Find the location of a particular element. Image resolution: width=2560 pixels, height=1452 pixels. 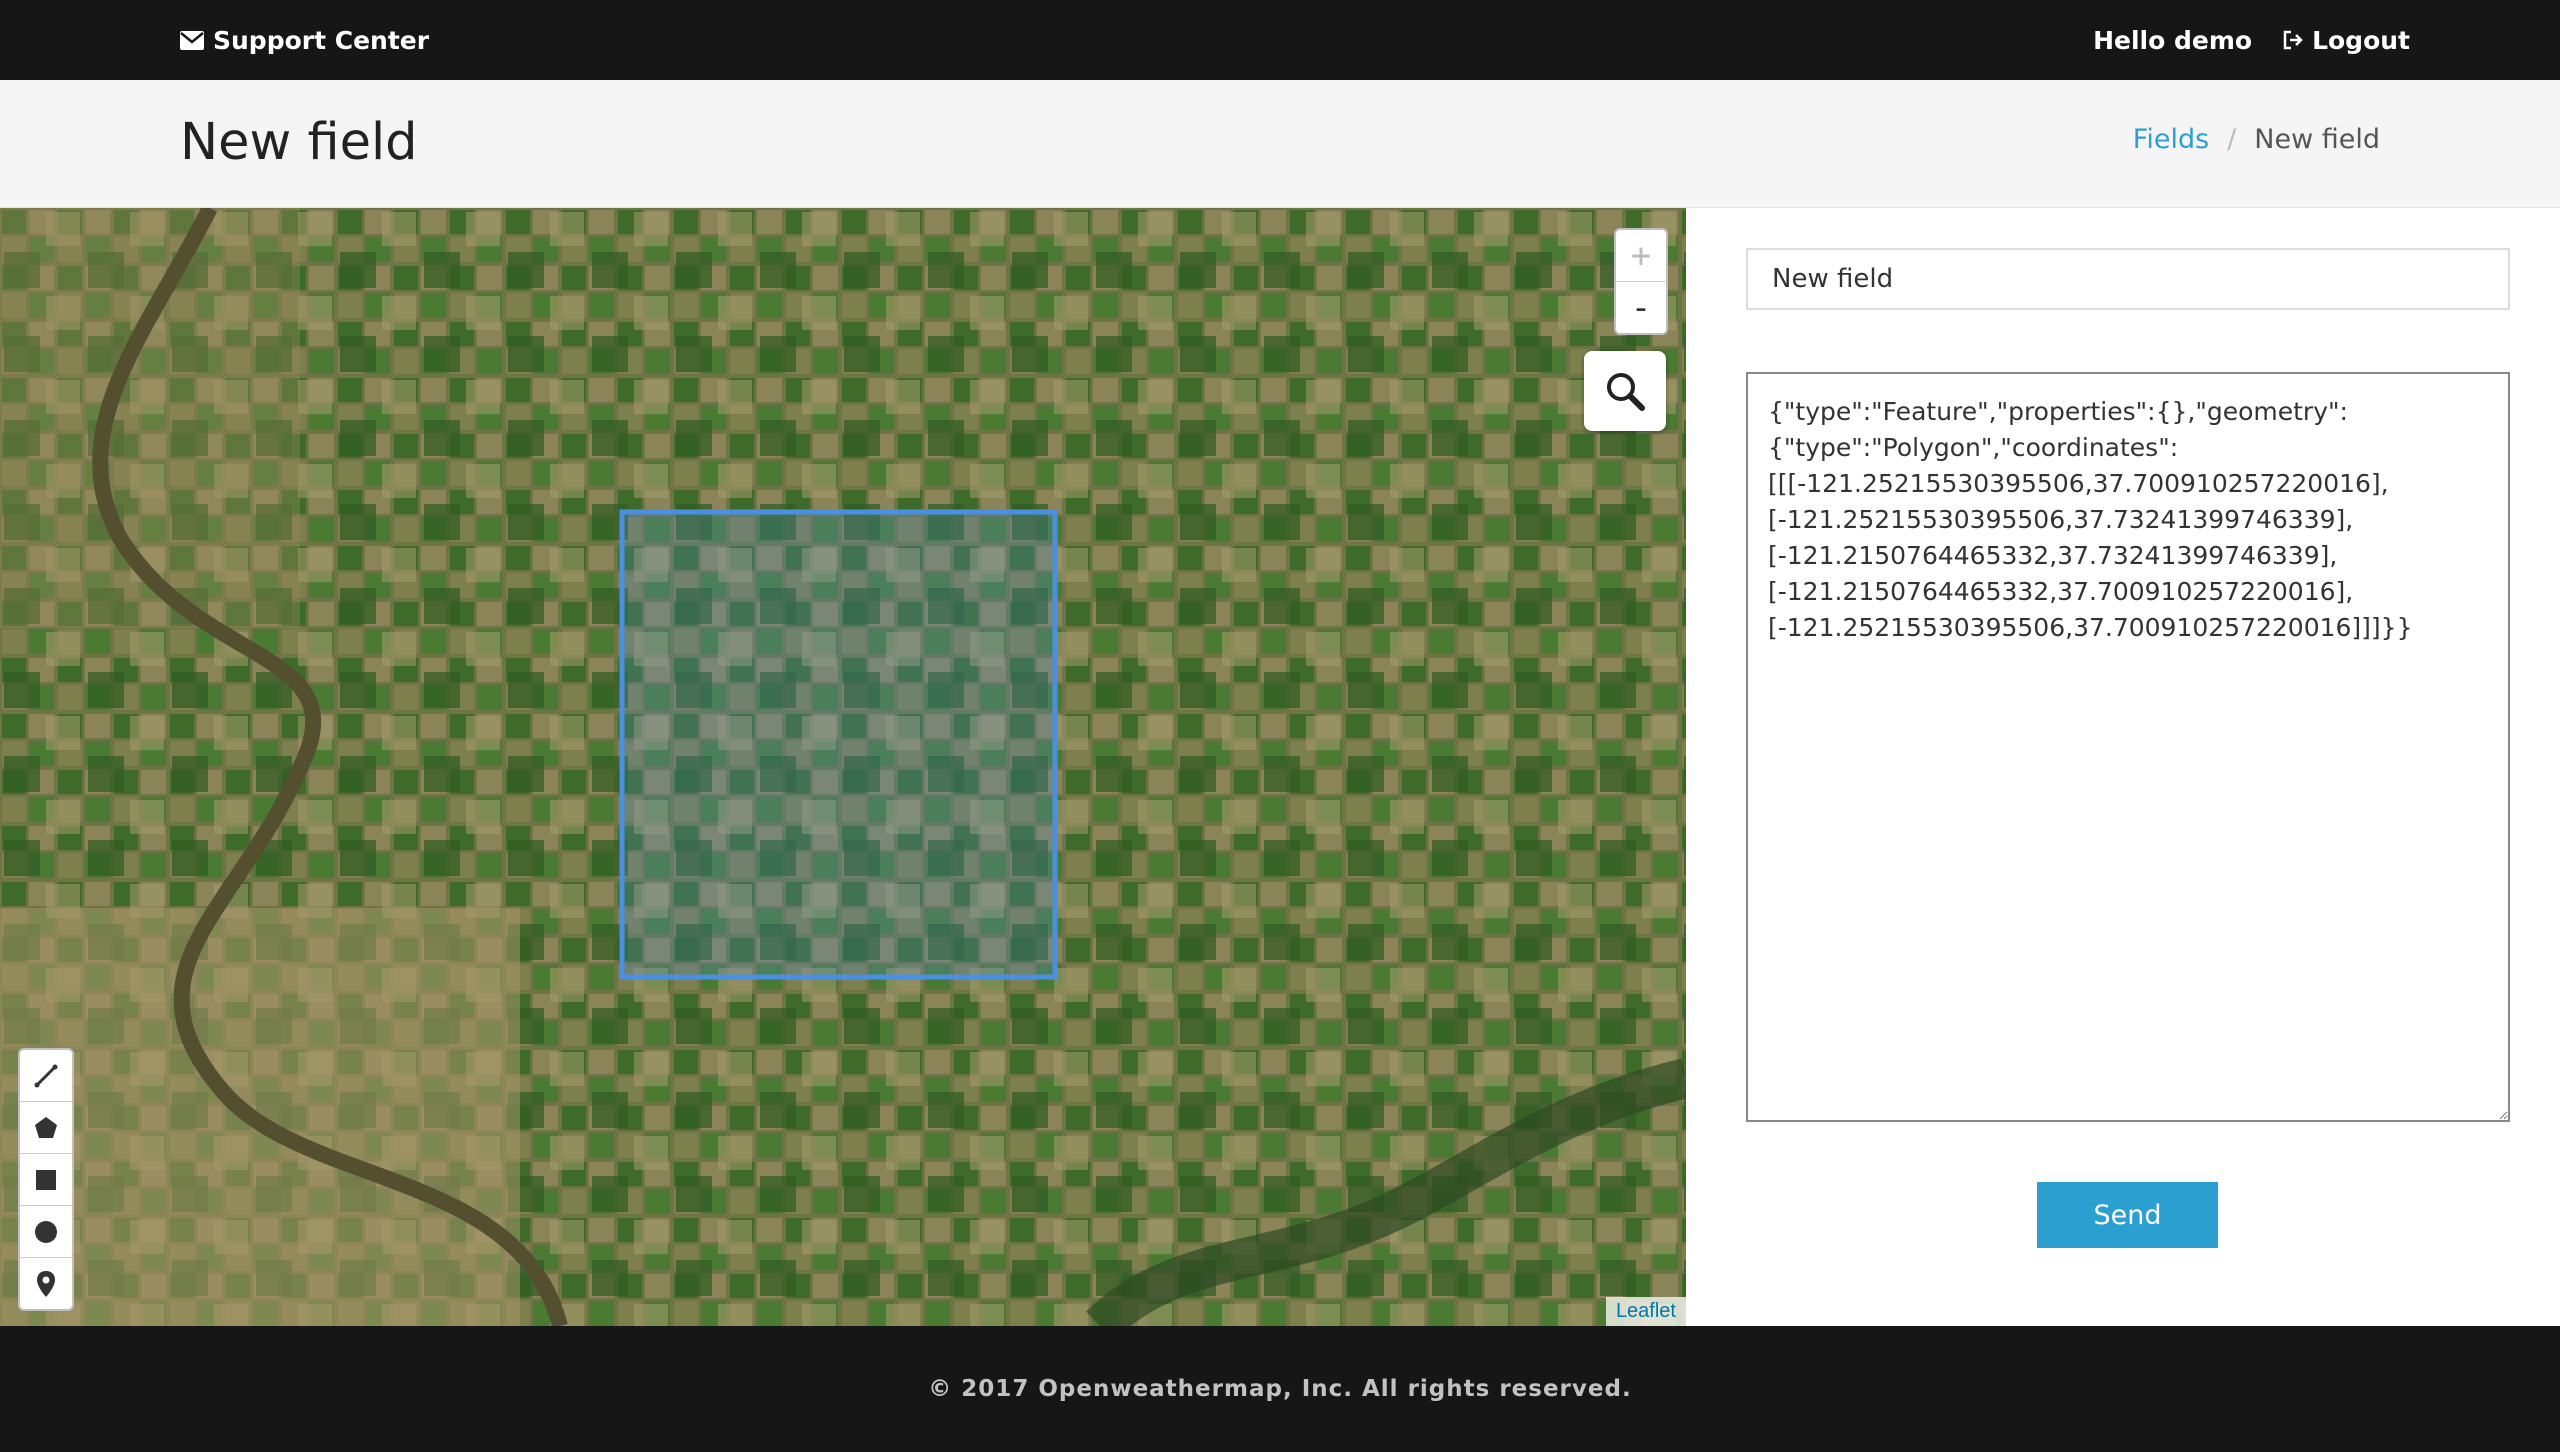

send-button: Send is located at coordinates (2127, 1215).